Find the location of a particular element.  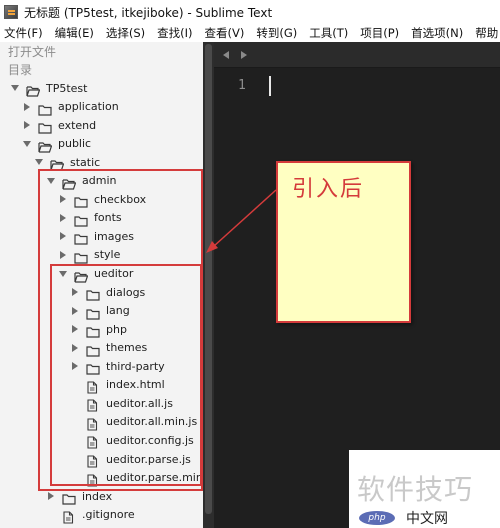

menu-edit: 编辑(E) is located at coordinates (74, 33).